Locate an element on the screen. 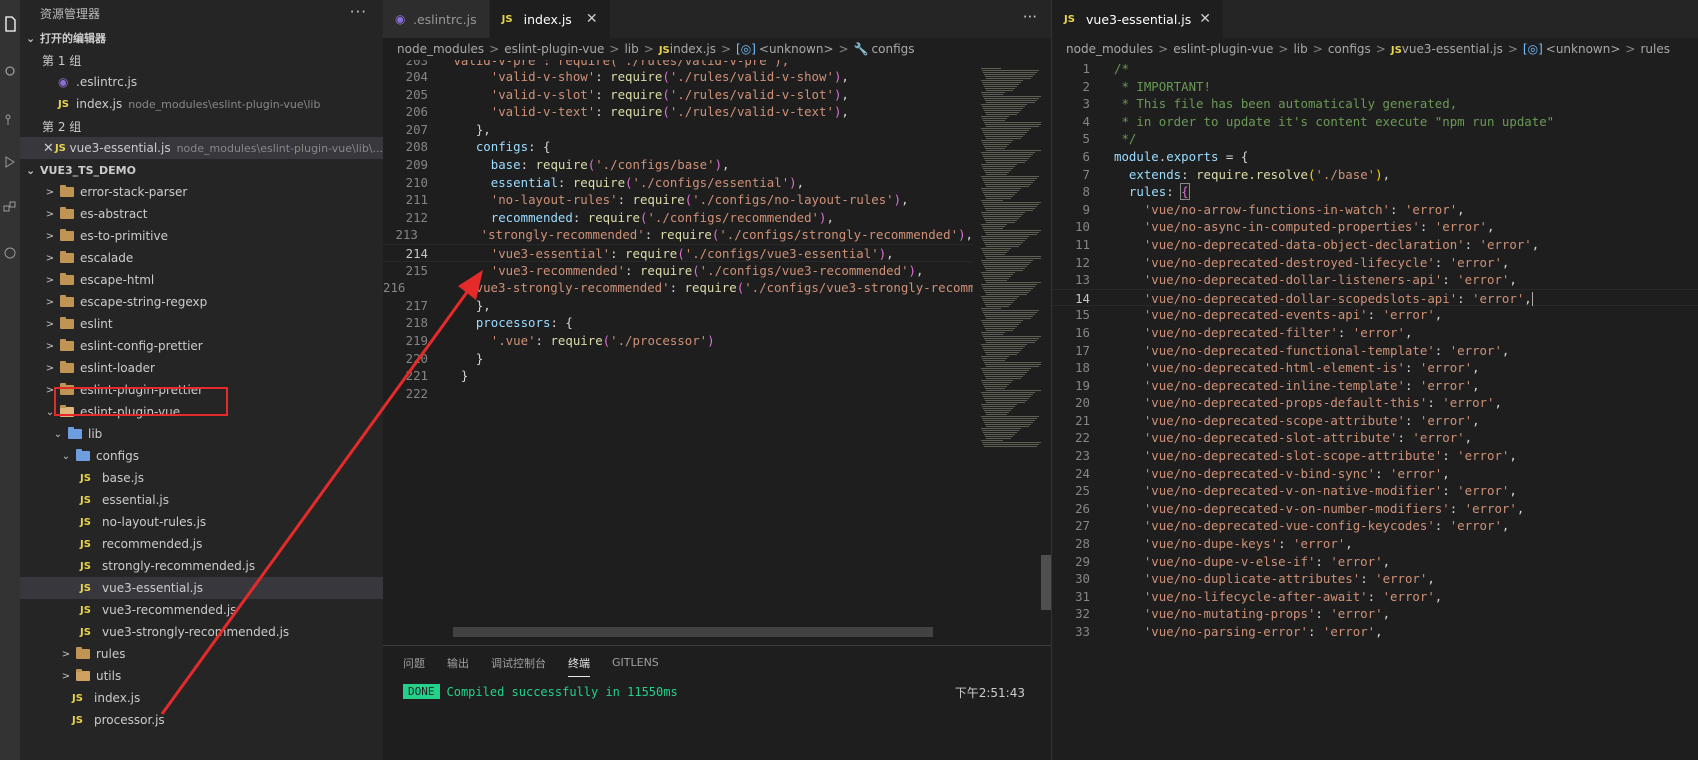 The image size is (1698, 760). run-debug-icon is located at coordinates (10, 162).